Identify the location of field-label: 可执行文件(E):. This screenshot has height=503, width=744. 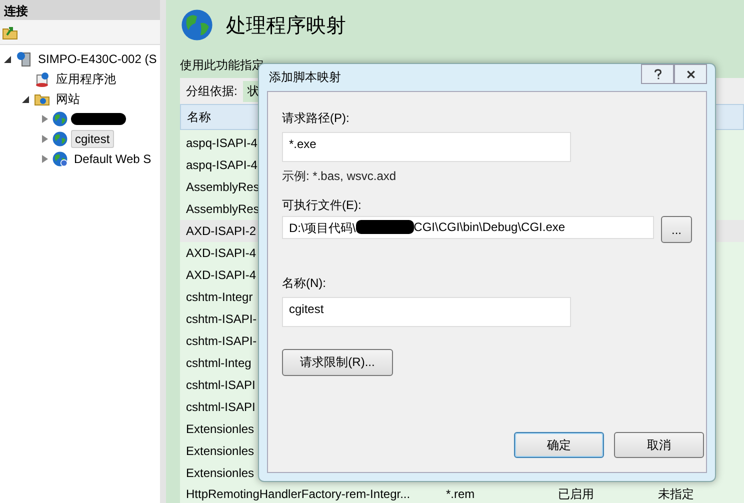
(322, 205).